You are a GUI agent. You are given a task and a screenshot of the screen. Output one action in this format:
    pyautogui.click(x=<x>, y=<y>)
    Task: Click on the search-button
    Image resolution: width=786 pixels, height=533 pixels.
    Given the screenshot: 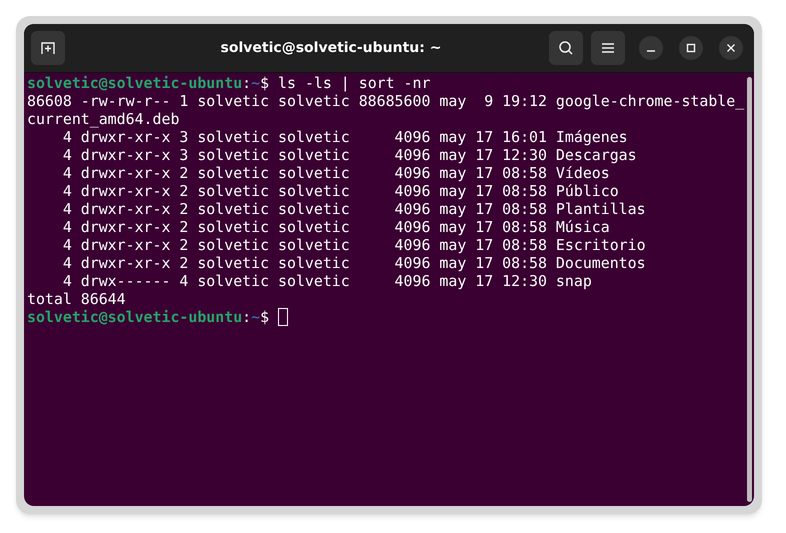 What is the action you would take?
    pyautogui.click(x=566, y=48)
    